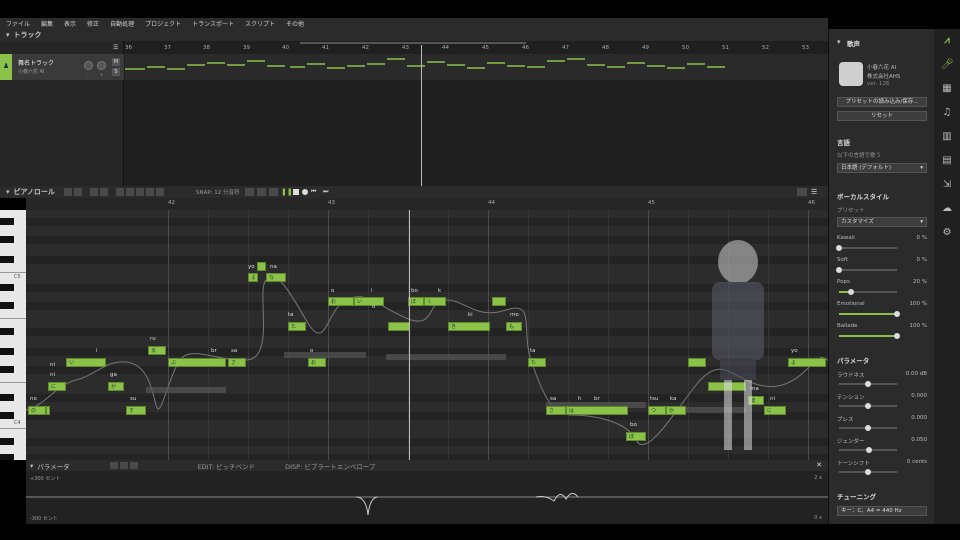 The height and width of the screenshot is (540, 960). Describe the element at coordinates (882, 222) in the screenshot. I see `preset-select: カスタマイズ ▾` at that location.